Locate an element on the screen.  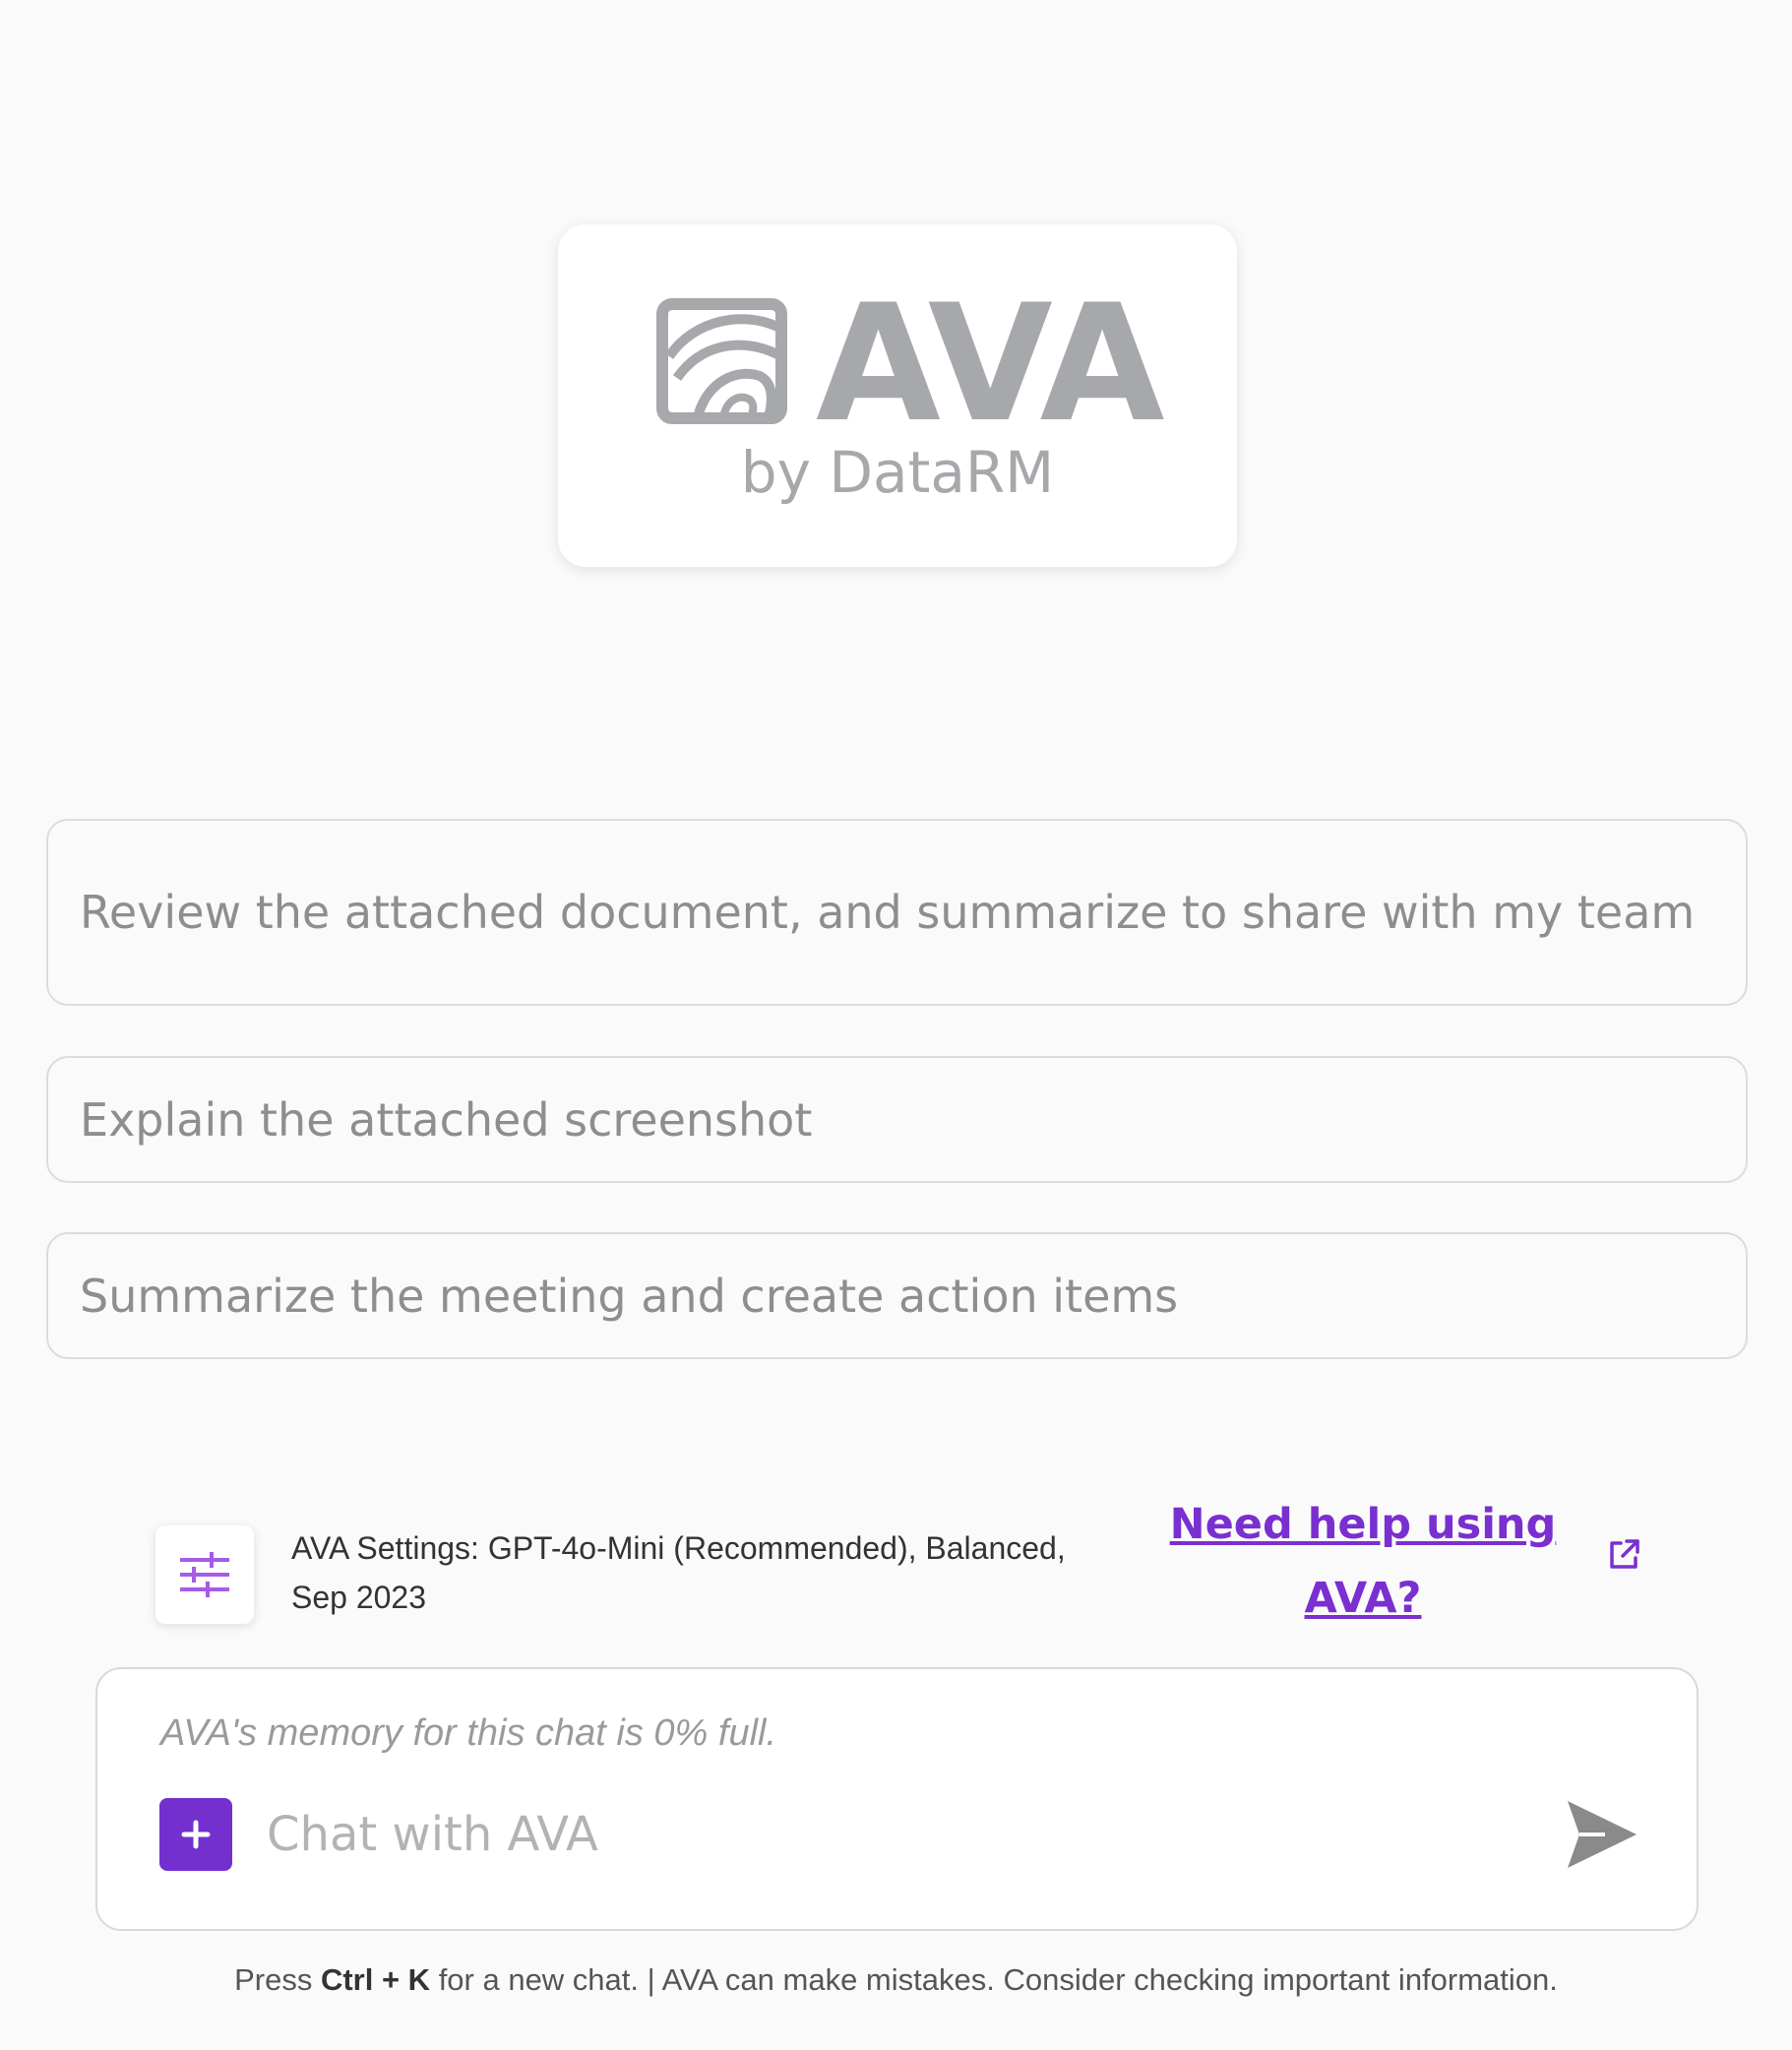
help-link: Need help using AVA? is located at coordinates (1363, 1562).